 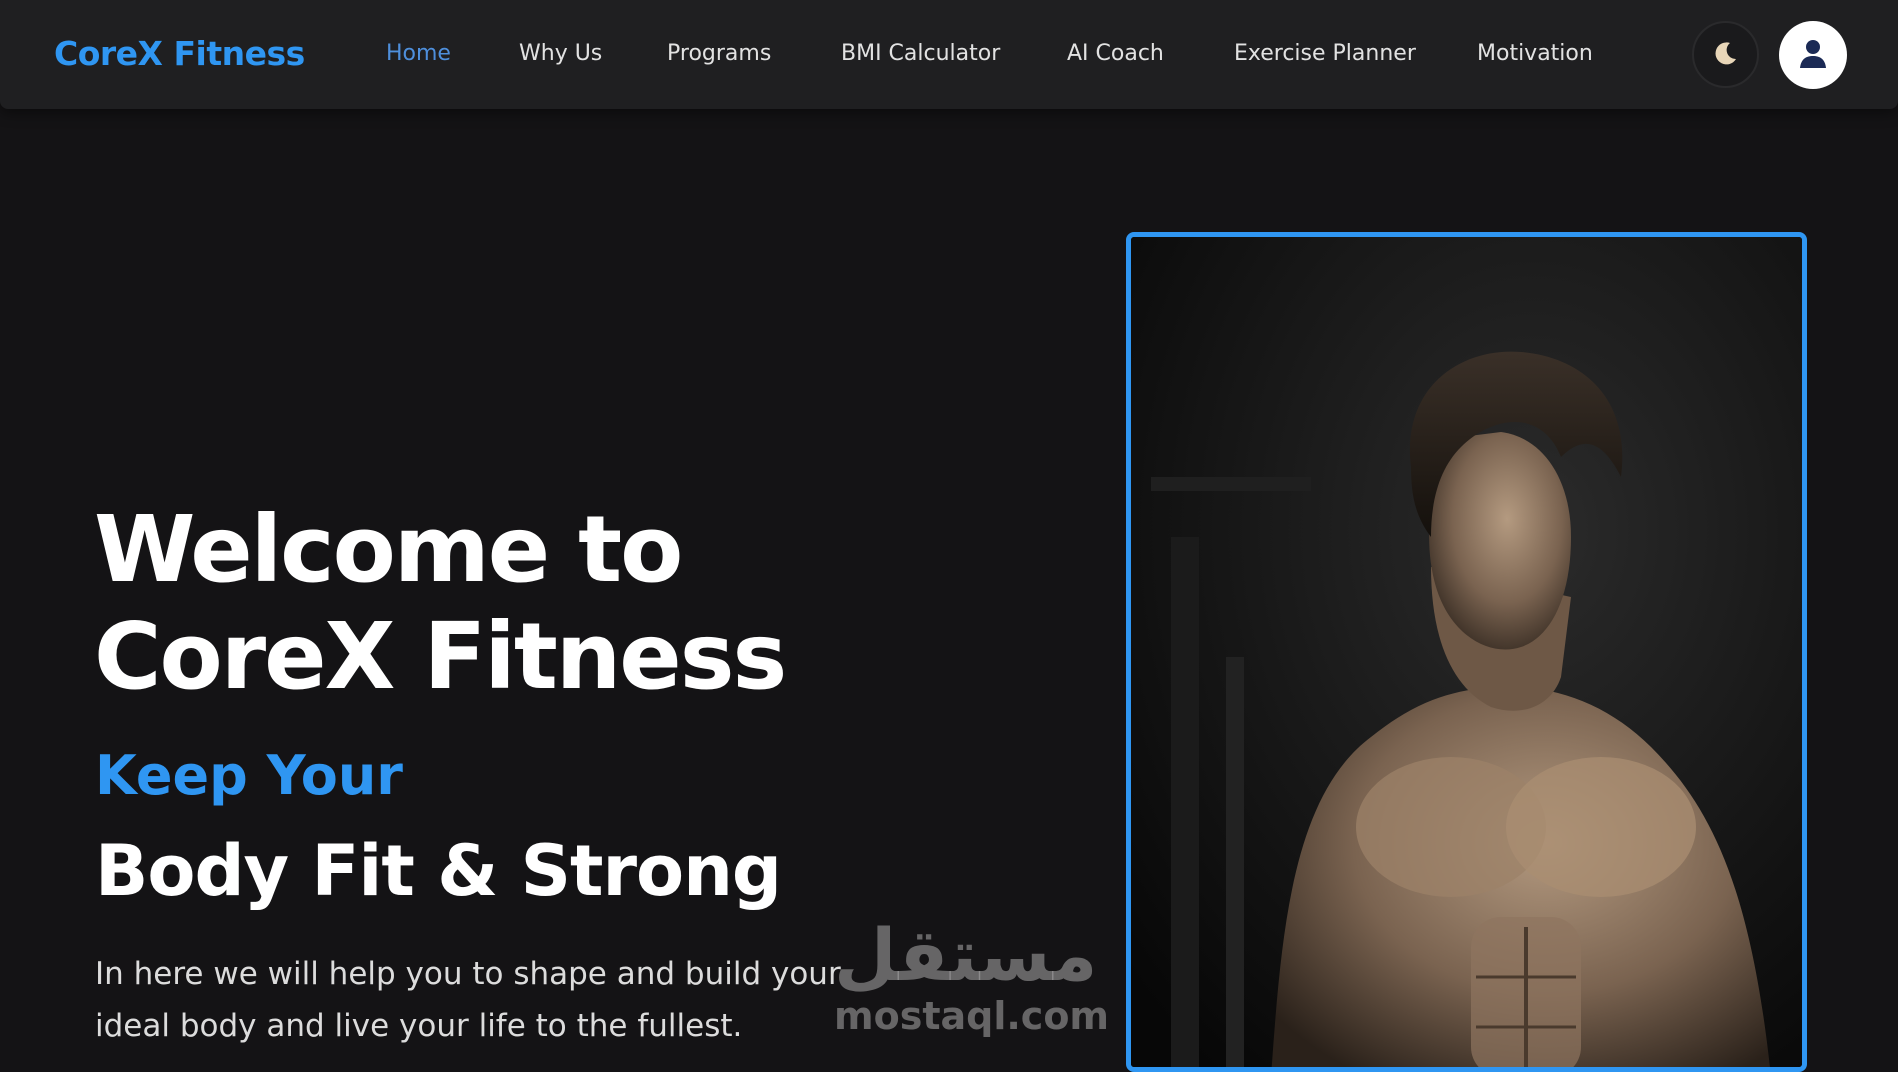 I want to click on hero-title-line1: Welcome to, so click(x=388, y=549).